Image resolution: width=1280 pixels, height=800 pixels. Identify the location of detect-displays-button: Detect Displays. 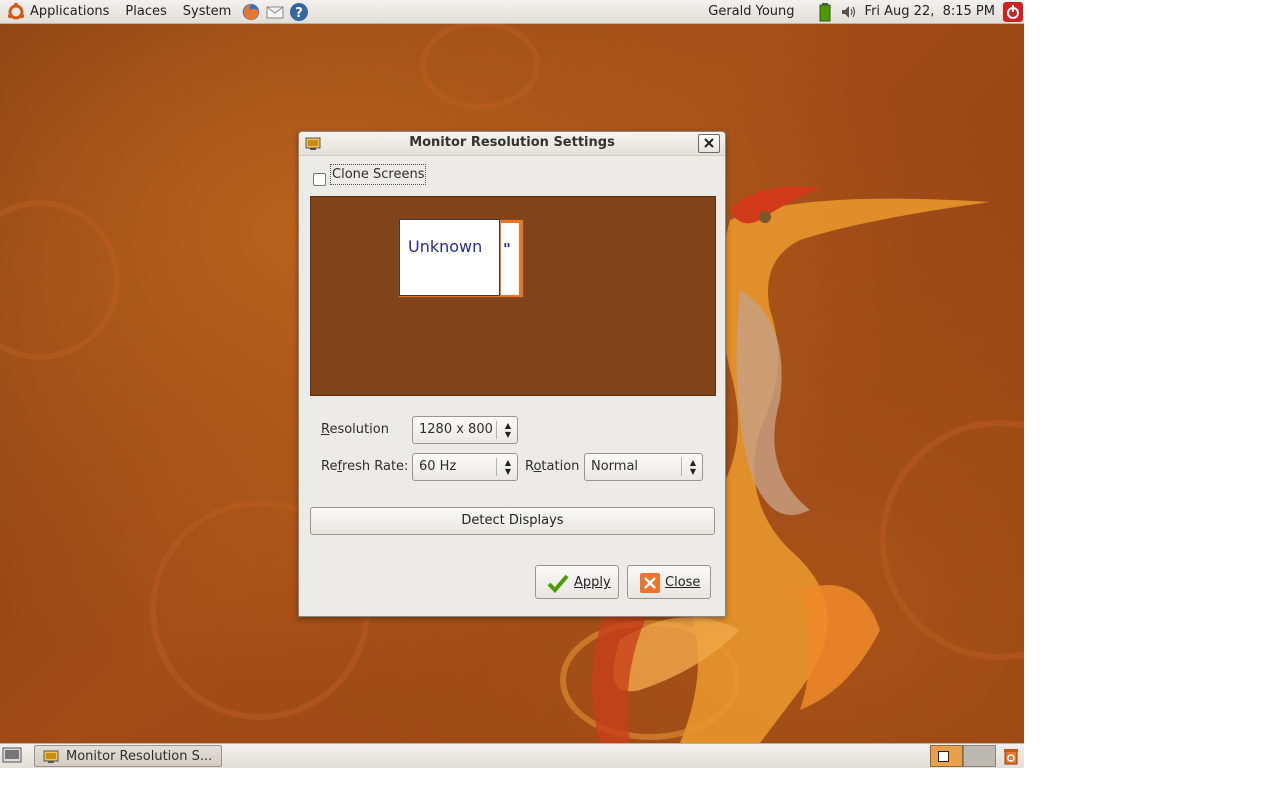
(512, 521).